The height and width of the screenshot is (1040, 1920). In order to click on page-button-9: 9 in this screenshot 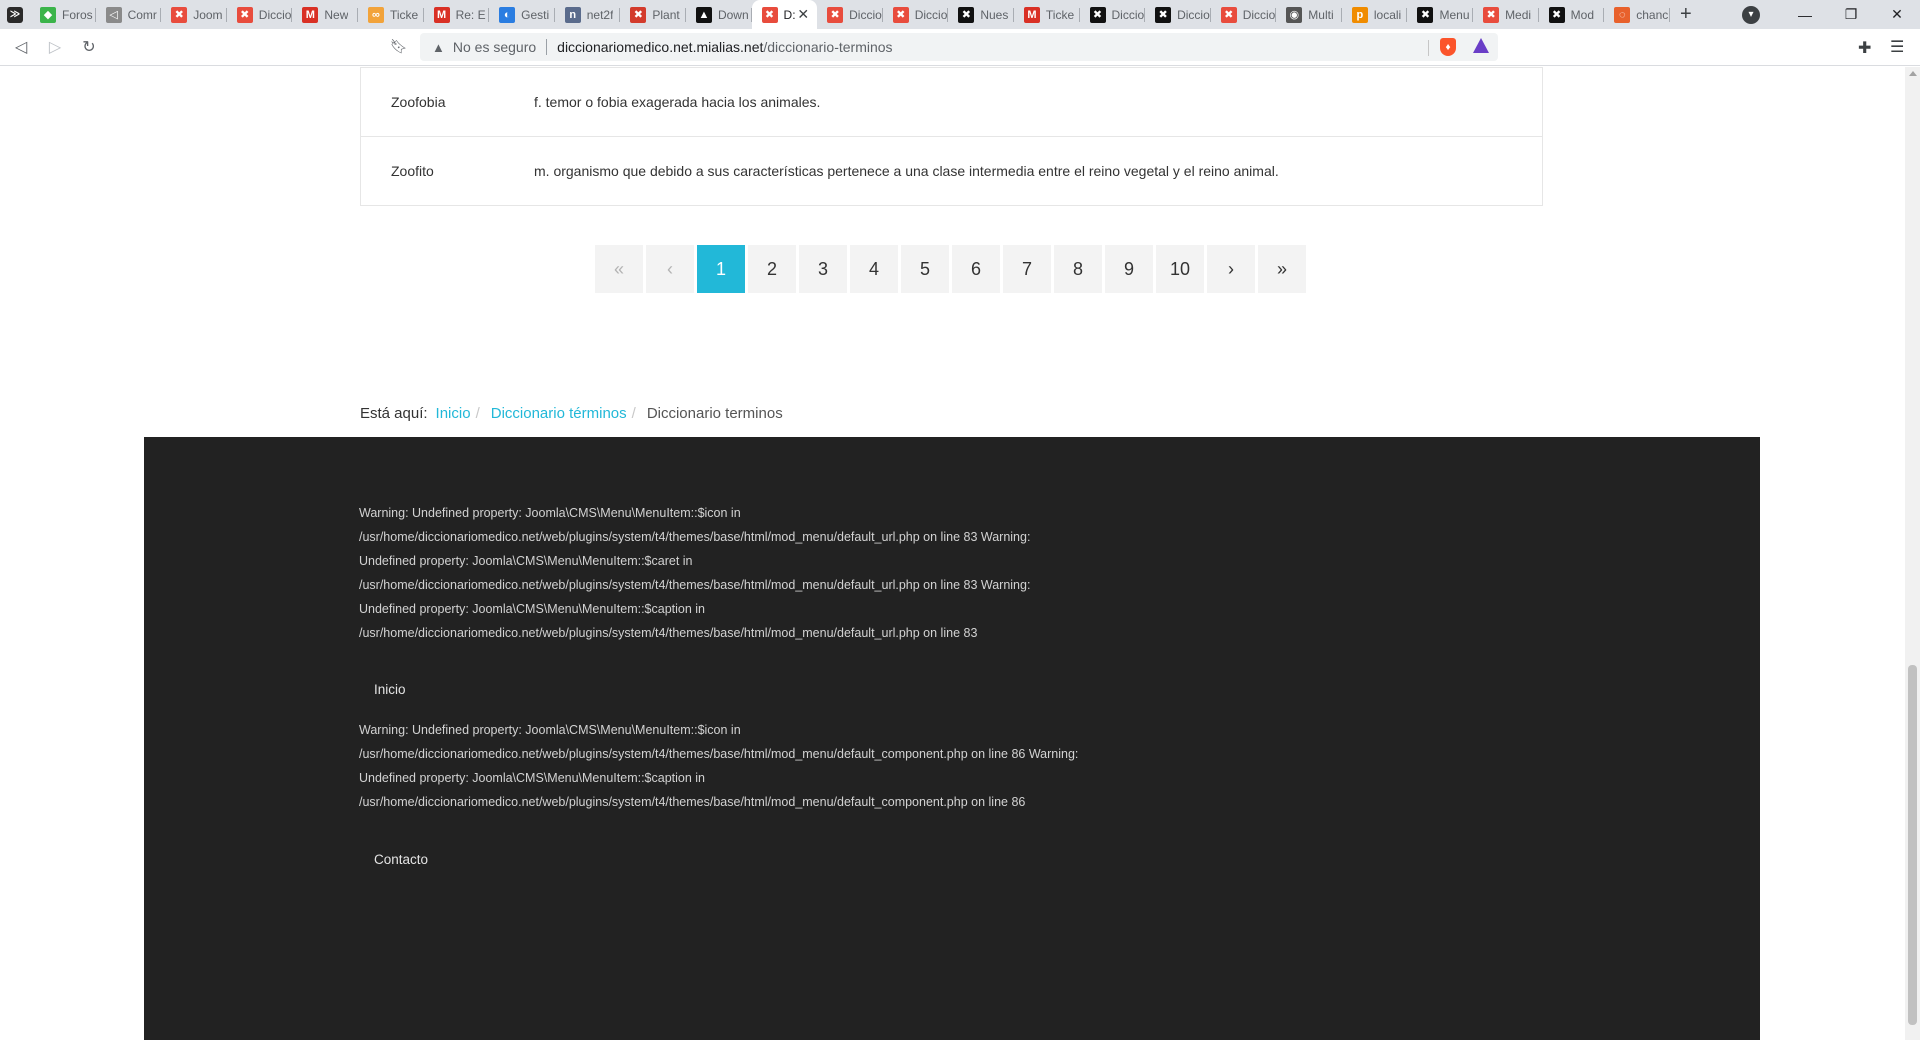, I will do `click(1129, 269)`.